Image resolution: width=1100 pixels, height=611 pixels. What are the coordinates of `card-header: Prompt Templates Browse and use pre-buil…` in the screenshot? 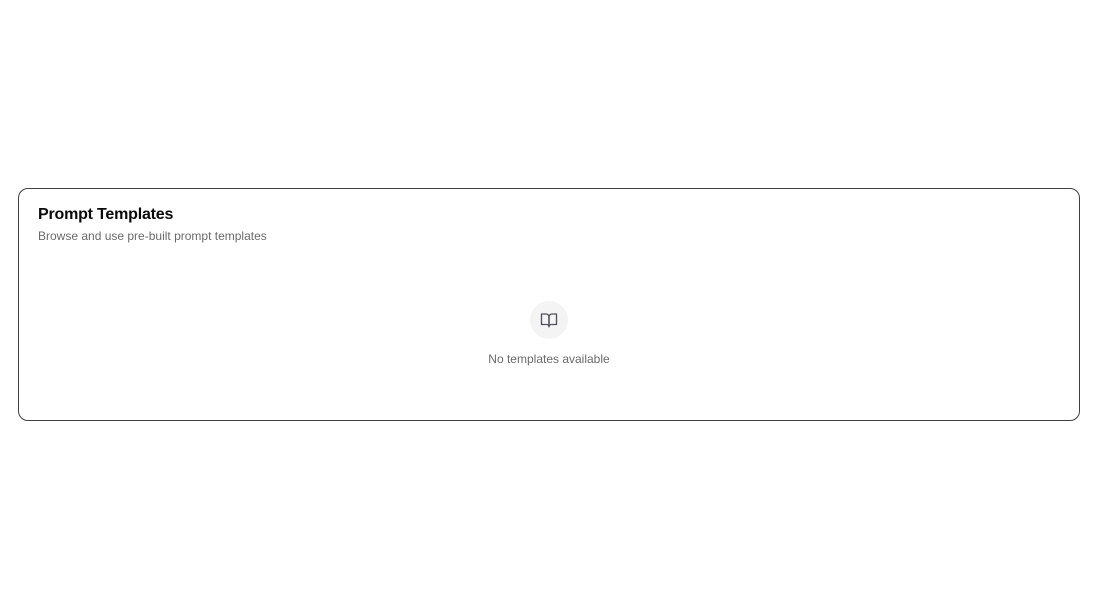 It's located at (152, 224).